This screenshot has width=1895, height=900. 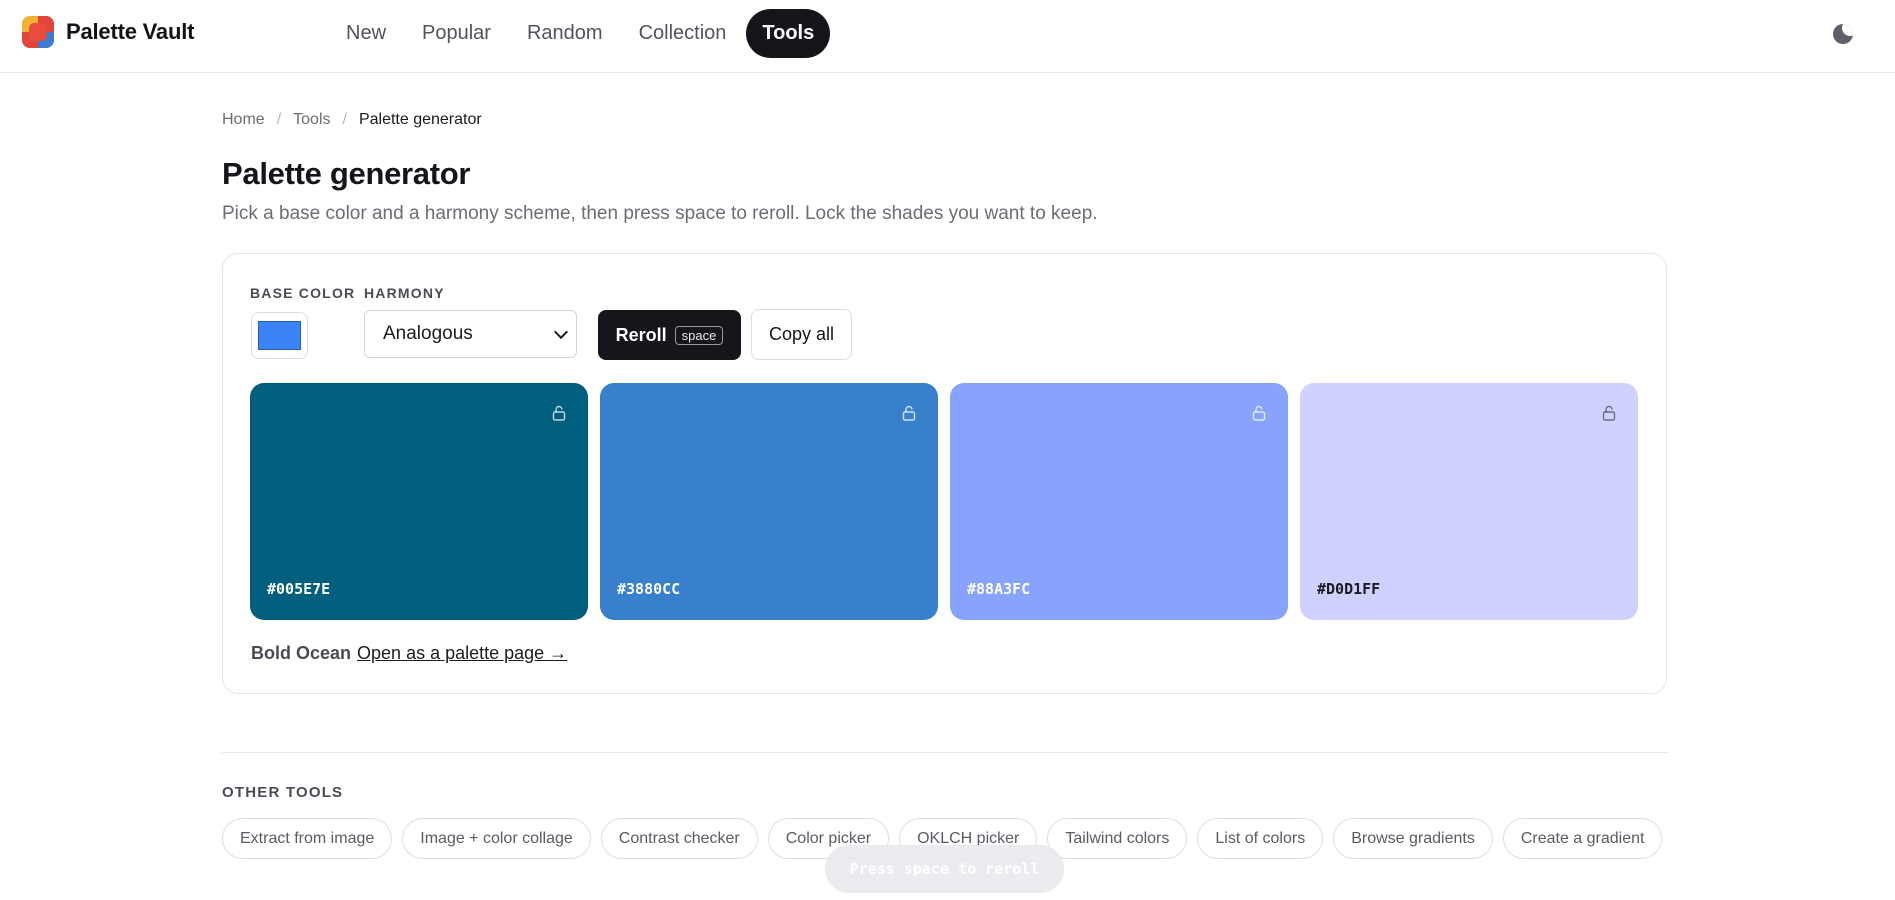 I want to click on palette-name: Bold Ocean, so click(x=301, y=653).